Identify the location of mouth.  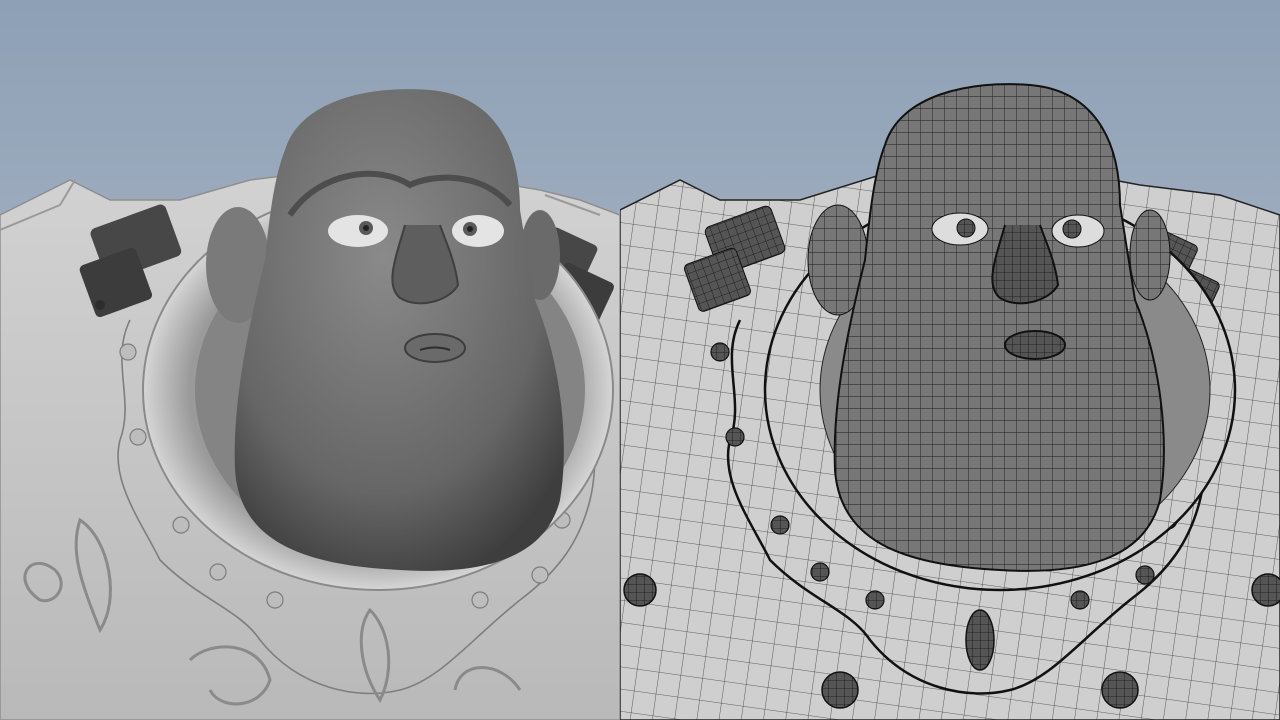
(1035, 345).